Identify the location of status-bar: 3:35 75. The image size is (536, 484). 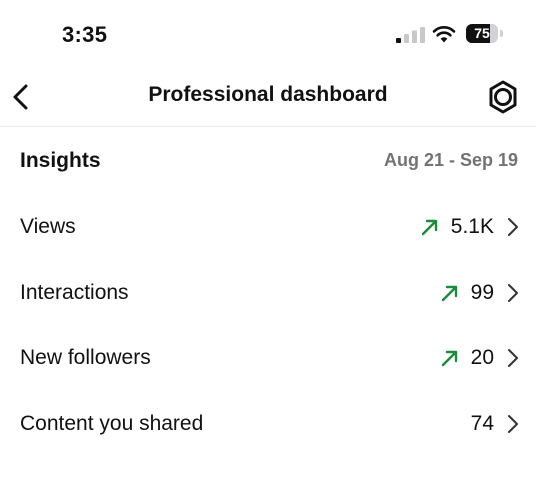
(268, 35).